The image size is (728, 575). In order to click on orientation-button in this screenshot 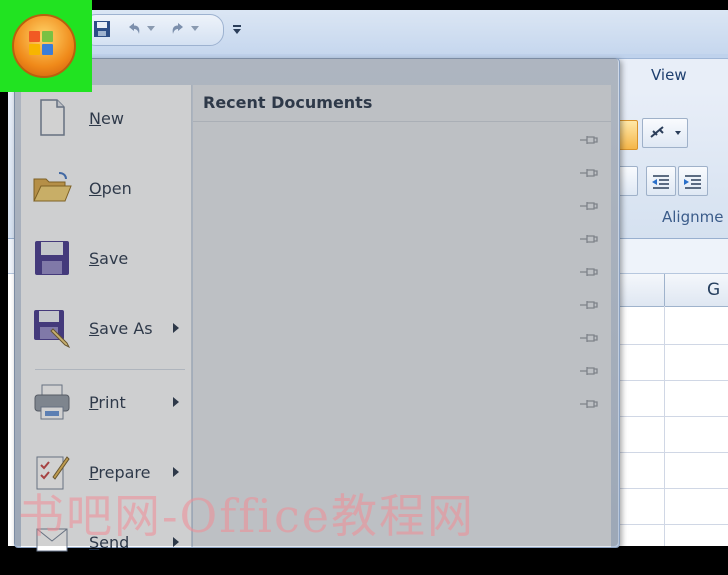, I will do `click(665, 133)`.